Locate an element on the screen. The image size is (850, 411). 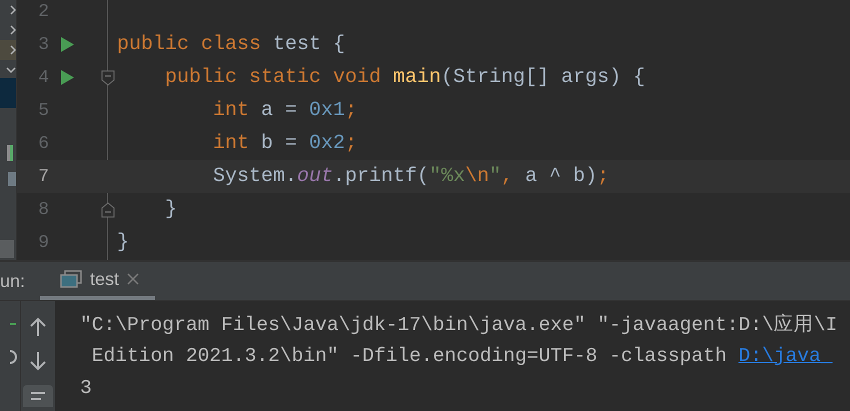
scrollbar is located at coordinates (7, 249).